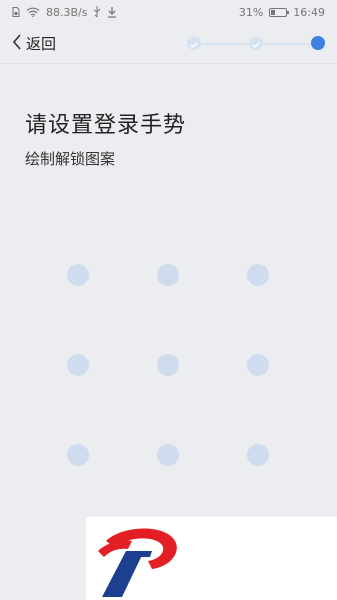  What do you see at coordinates (137, 562) in the screenshot?
I see `logo-icon` at bounding box center [137, 562].